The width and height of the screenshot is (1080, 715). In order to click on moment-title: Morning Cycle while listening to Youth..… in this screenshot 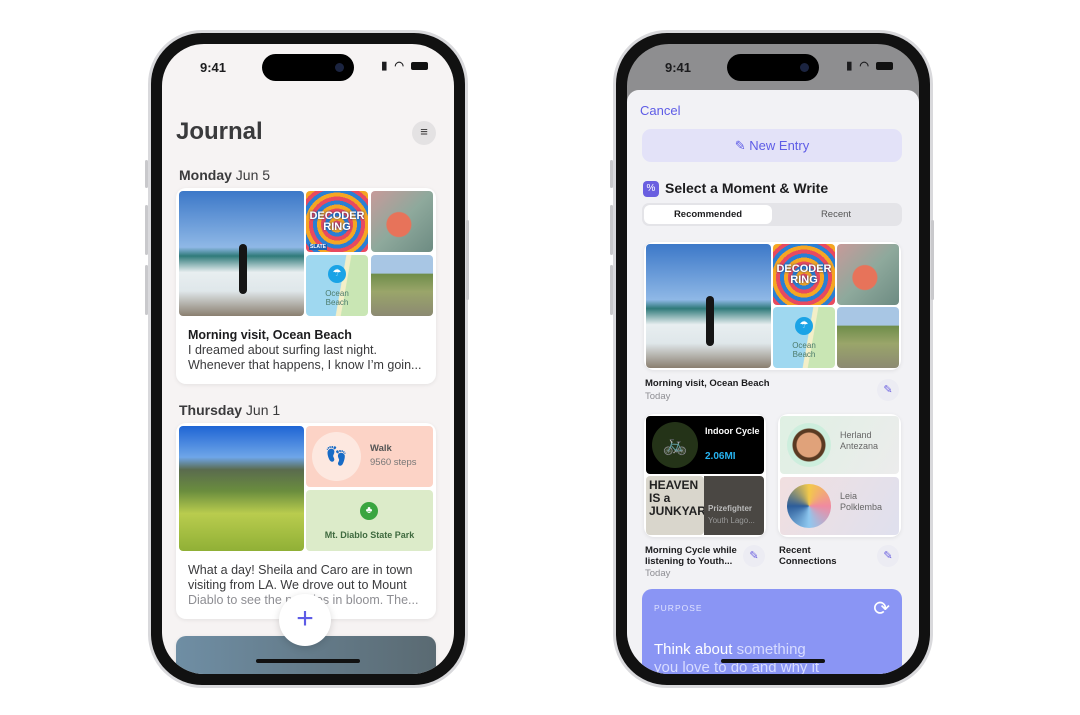, I will do `click(691, 556)`.